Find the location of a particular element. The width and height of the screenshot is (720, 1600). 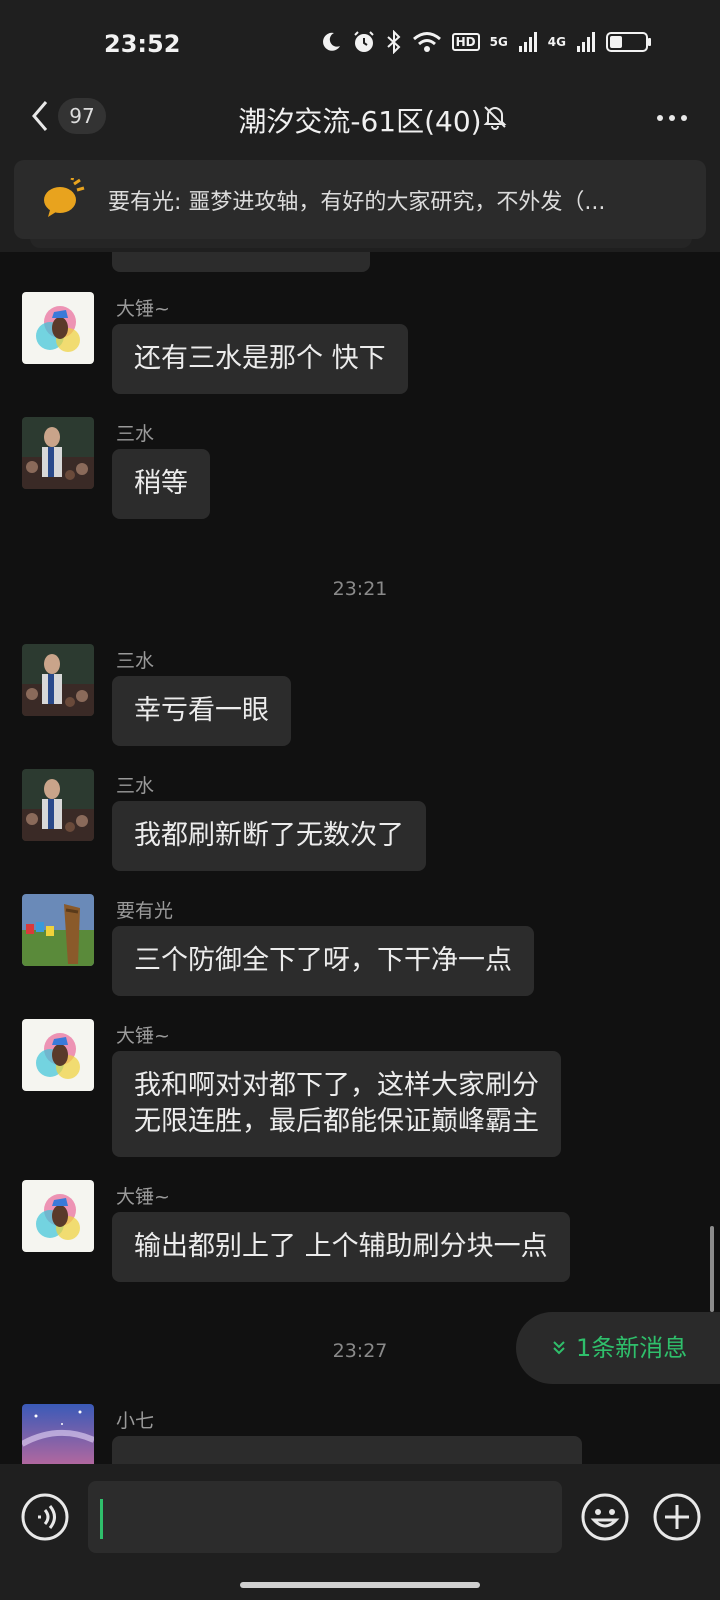

wifi-icon is located at coordinates (426, 42).